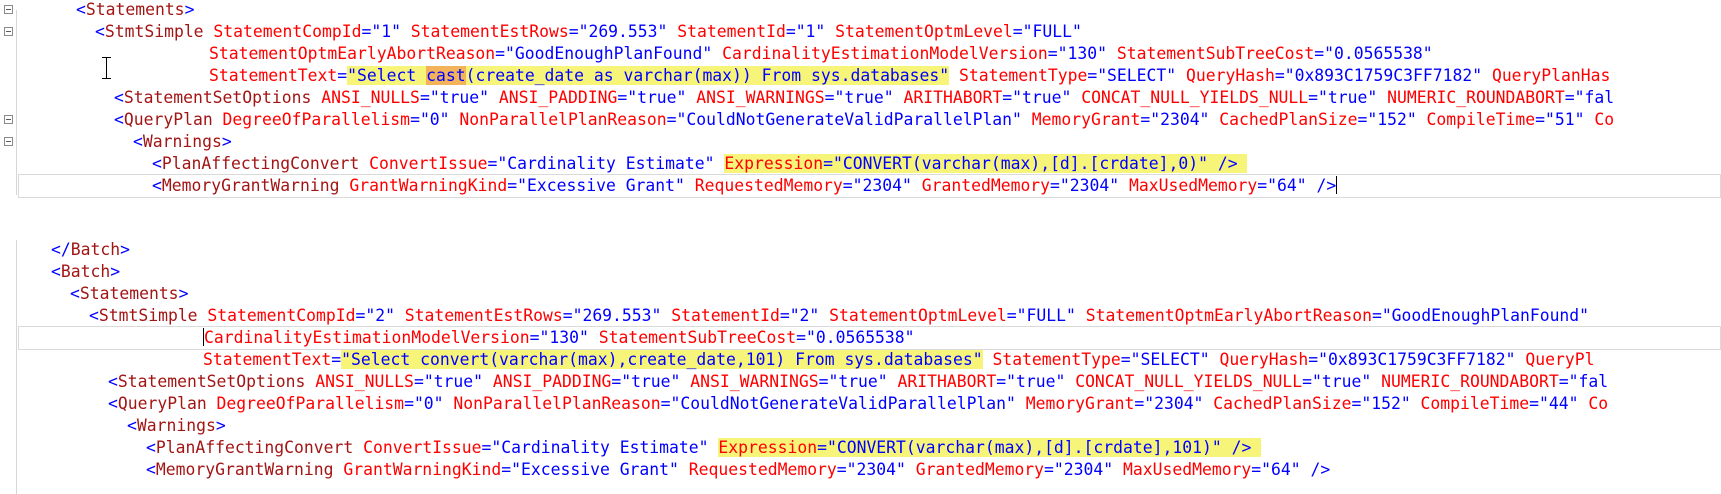 The height and width of the screenshot is (494, 1721). What do you see at coordinates (609, 53) in the screenshot?
I see `xml-token: "GoodEnoughPlanFound"` at bounding box center [609, 53].